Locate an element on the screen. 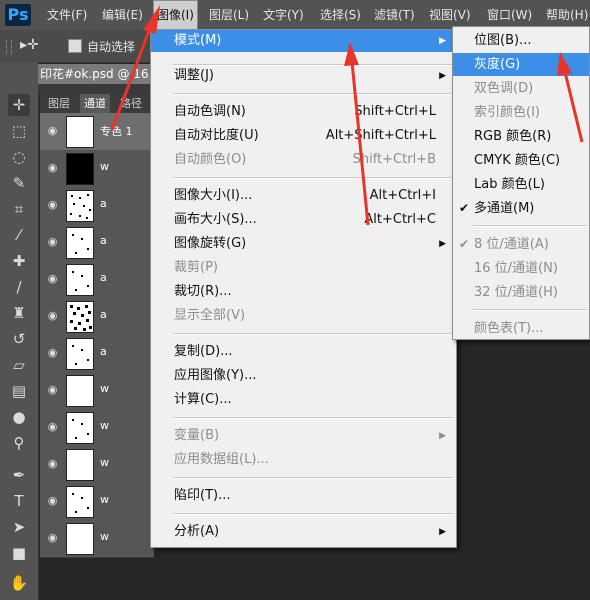  quick-select-tool-icon: ✎ is located at coordinates (19, 183).